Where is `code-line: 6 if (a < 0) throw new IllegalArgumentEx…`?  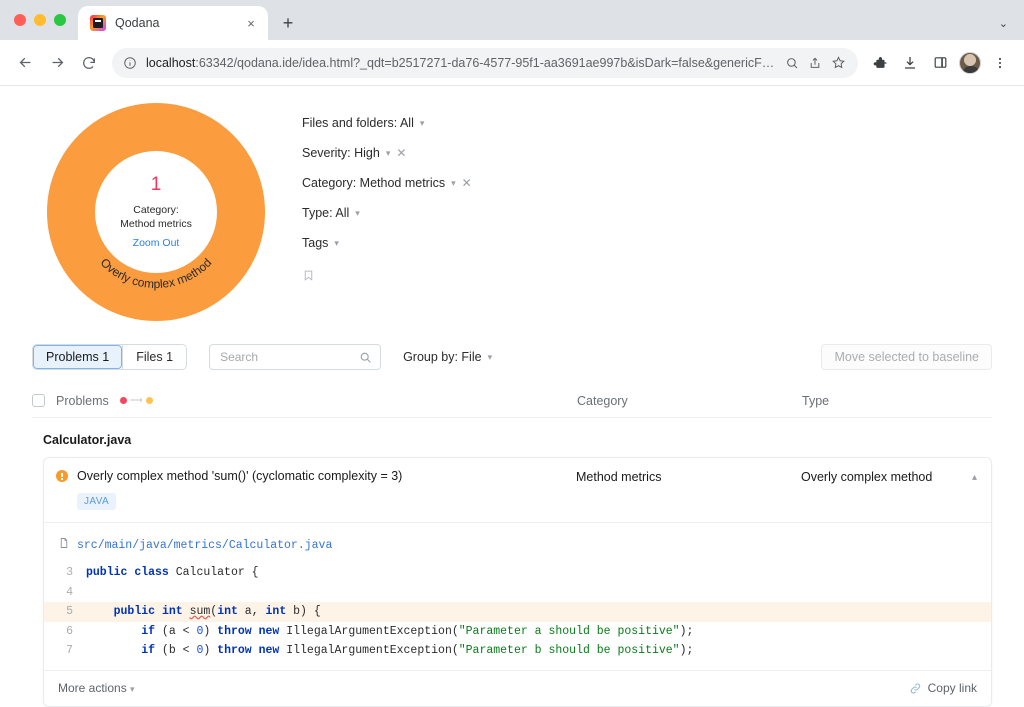
code-line: 6 if (a < 0) throw new IllegalArgumentEx… is located at coordinates (517, 632).